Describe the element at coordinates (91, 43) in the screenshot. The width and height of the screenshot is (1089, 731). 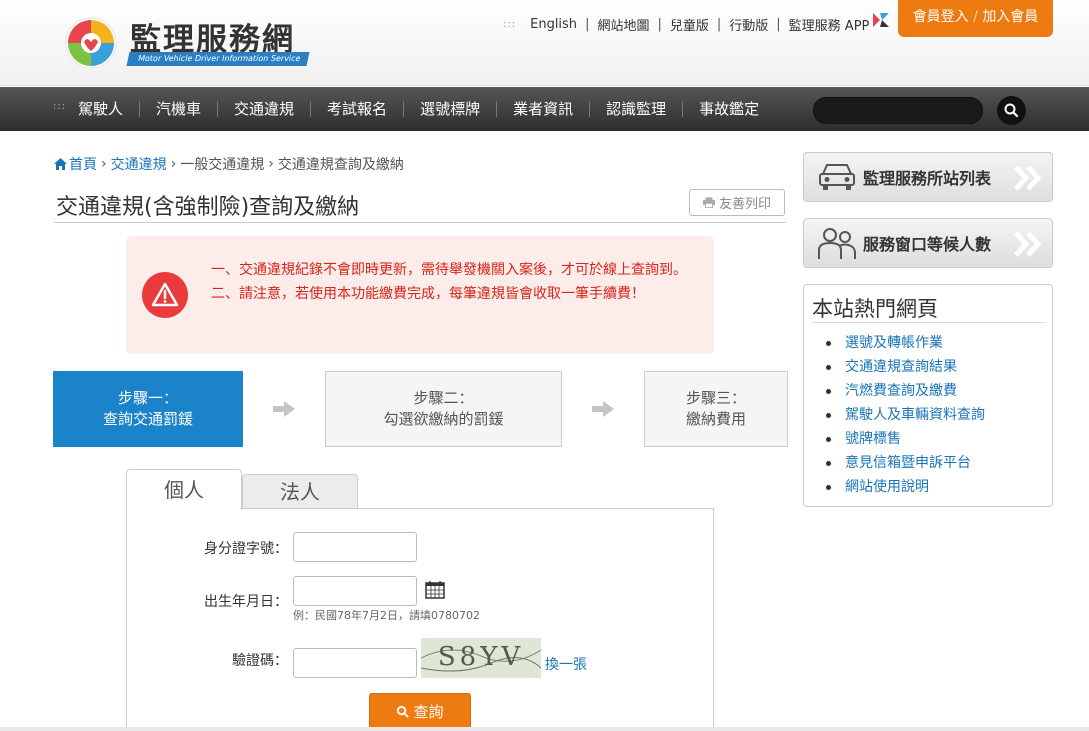
I see `logo-mark-icon` at that location.